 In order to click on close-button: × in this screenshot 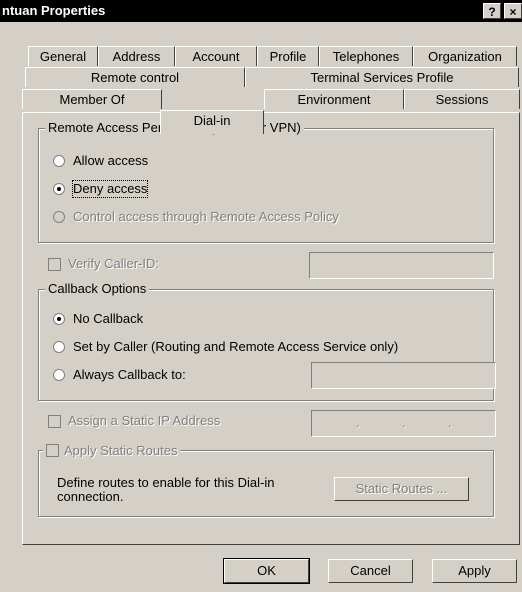, I will do `click(513, 11)`.